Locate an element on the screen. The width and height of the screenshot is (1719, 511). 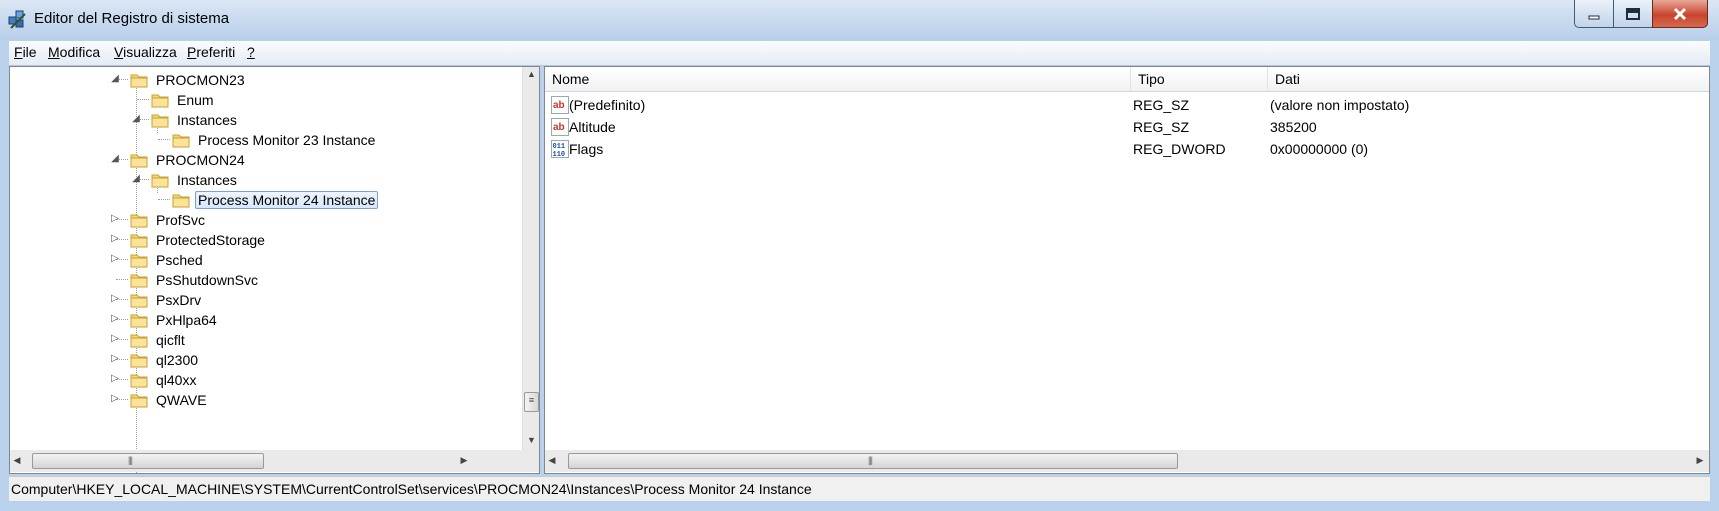
tree-item-label: ProtectedStorage is located at coordinates (210, 240).